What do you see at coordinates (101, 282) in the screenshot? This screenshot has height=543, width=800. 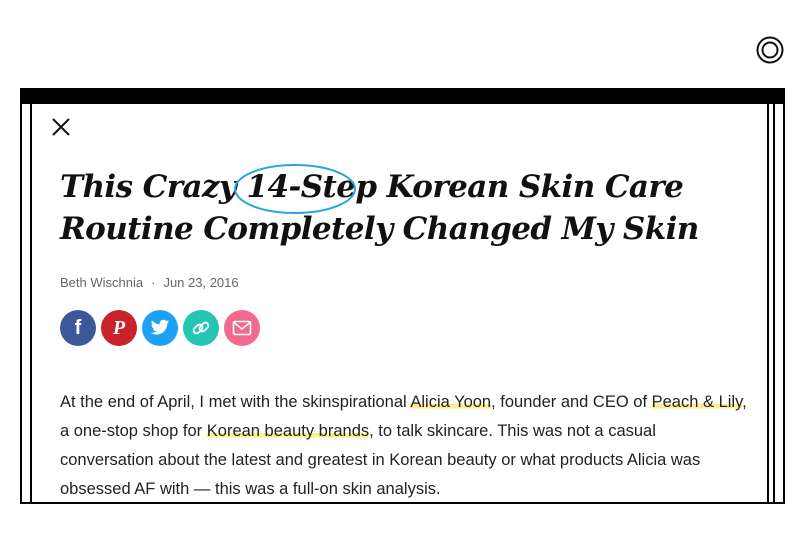 I see `author-name: Beth Wischnia` at bounding box center [101, 282].